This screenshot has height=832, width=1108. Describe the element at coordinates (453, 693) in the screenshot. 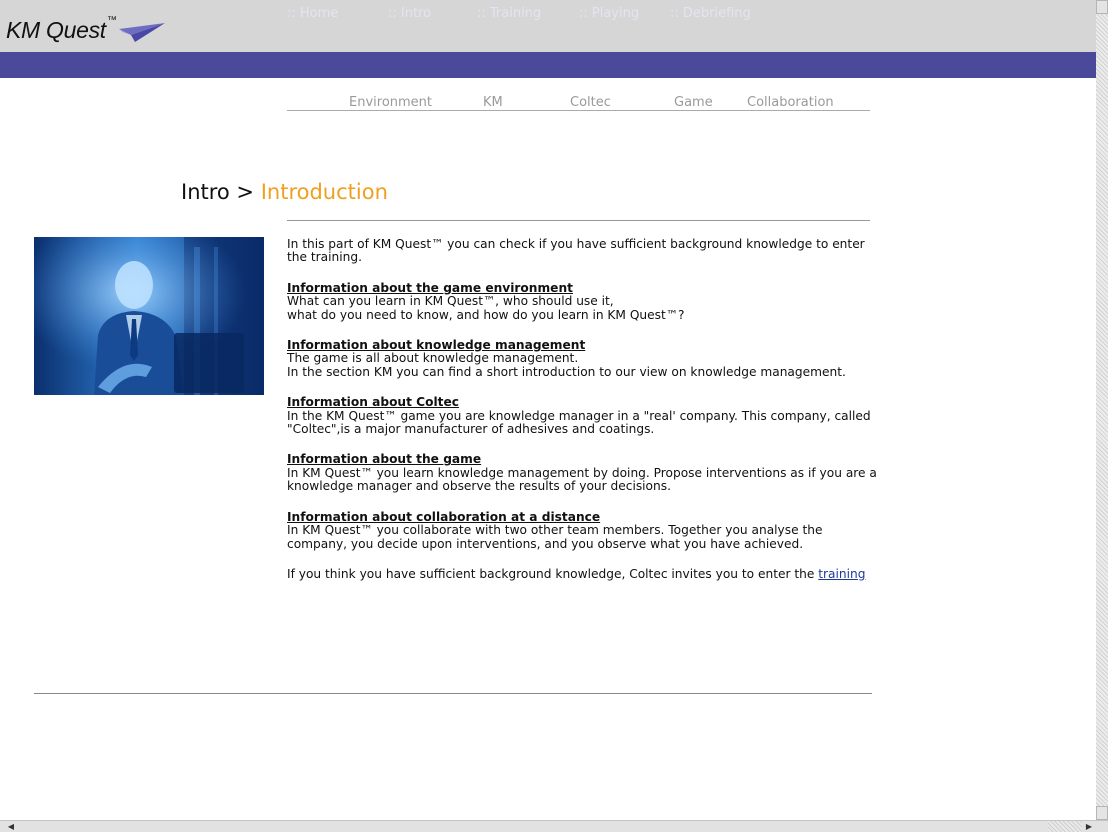

I see `bottom-divider` at that location.